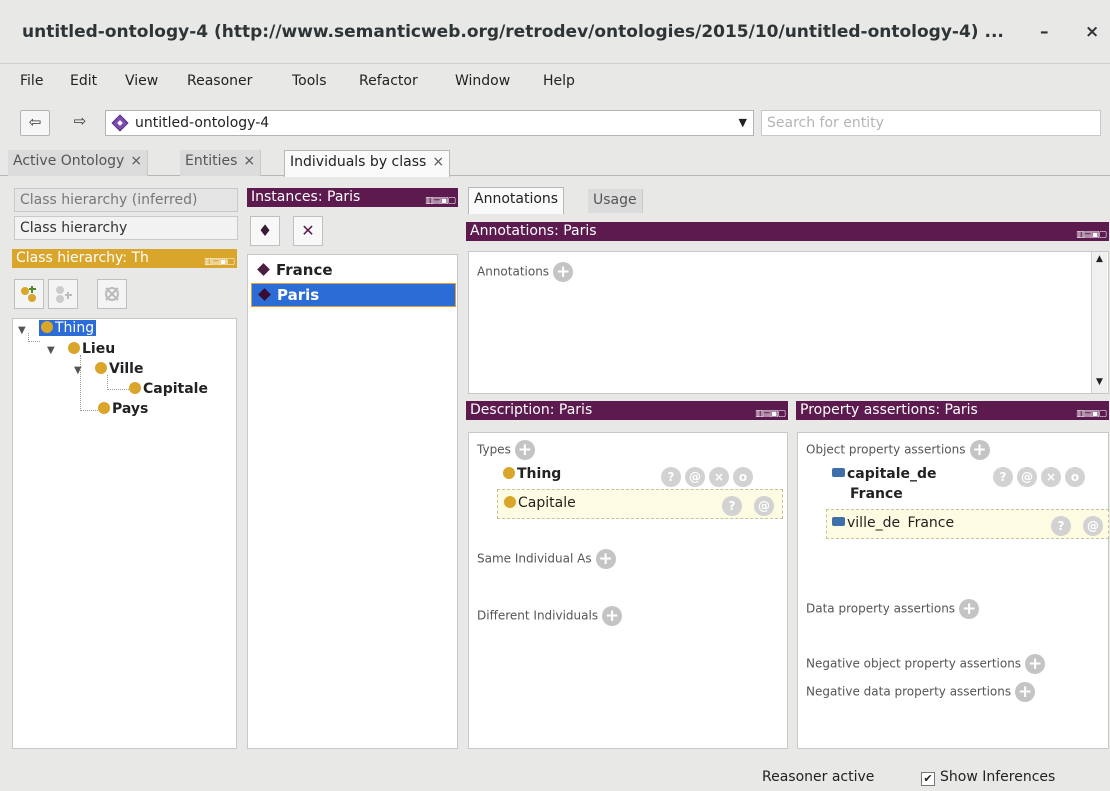  What do you see at coordinates (29, 294) in the screenshot?
I see `add-subclass-icon` at bounding box center [29, 294].